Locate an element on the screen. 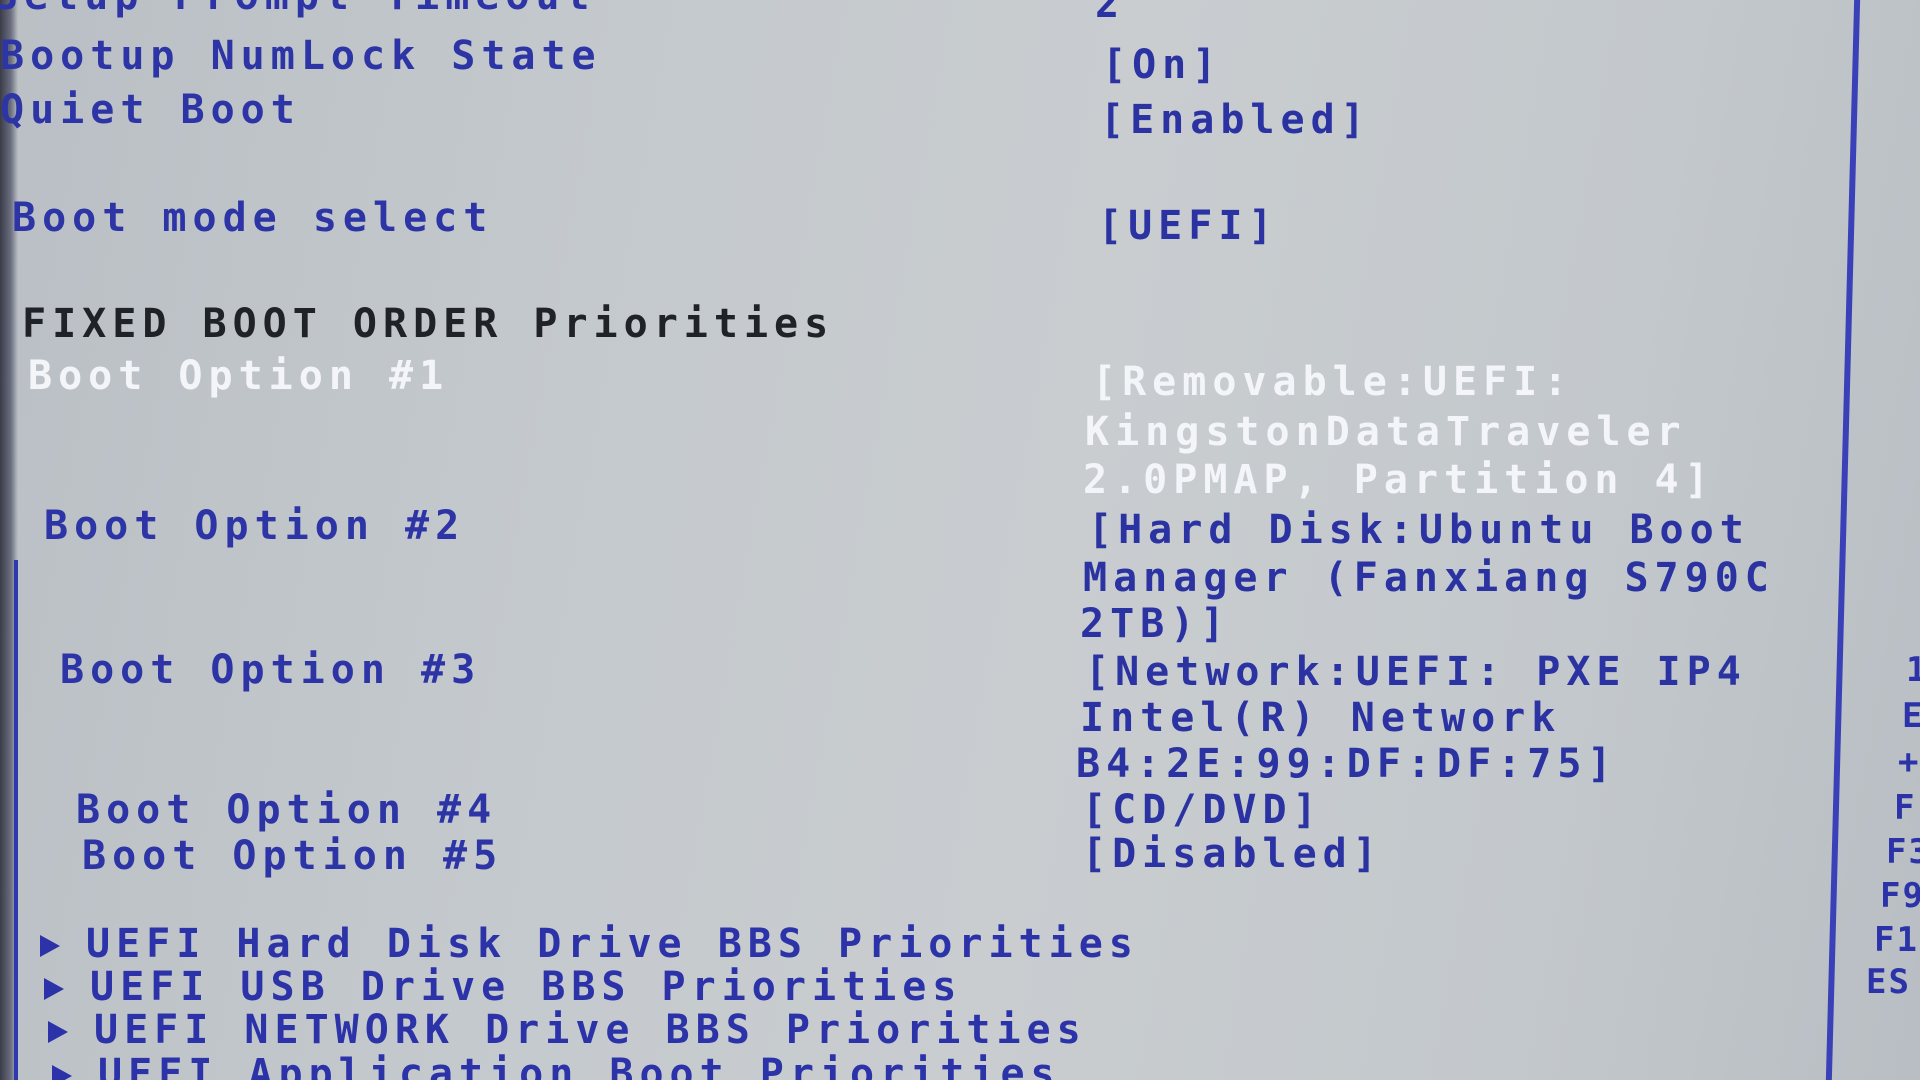 The image size is (1920, 1080). help-key-6: F9 is located at coordinates (1900, 896).